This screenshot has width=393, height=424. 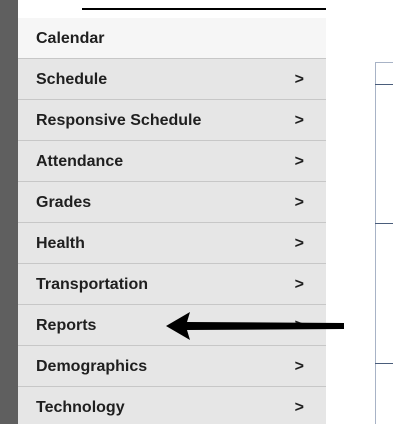 I want to click on sidebar-item-technology: Technology >, so click(x=172, y=405).